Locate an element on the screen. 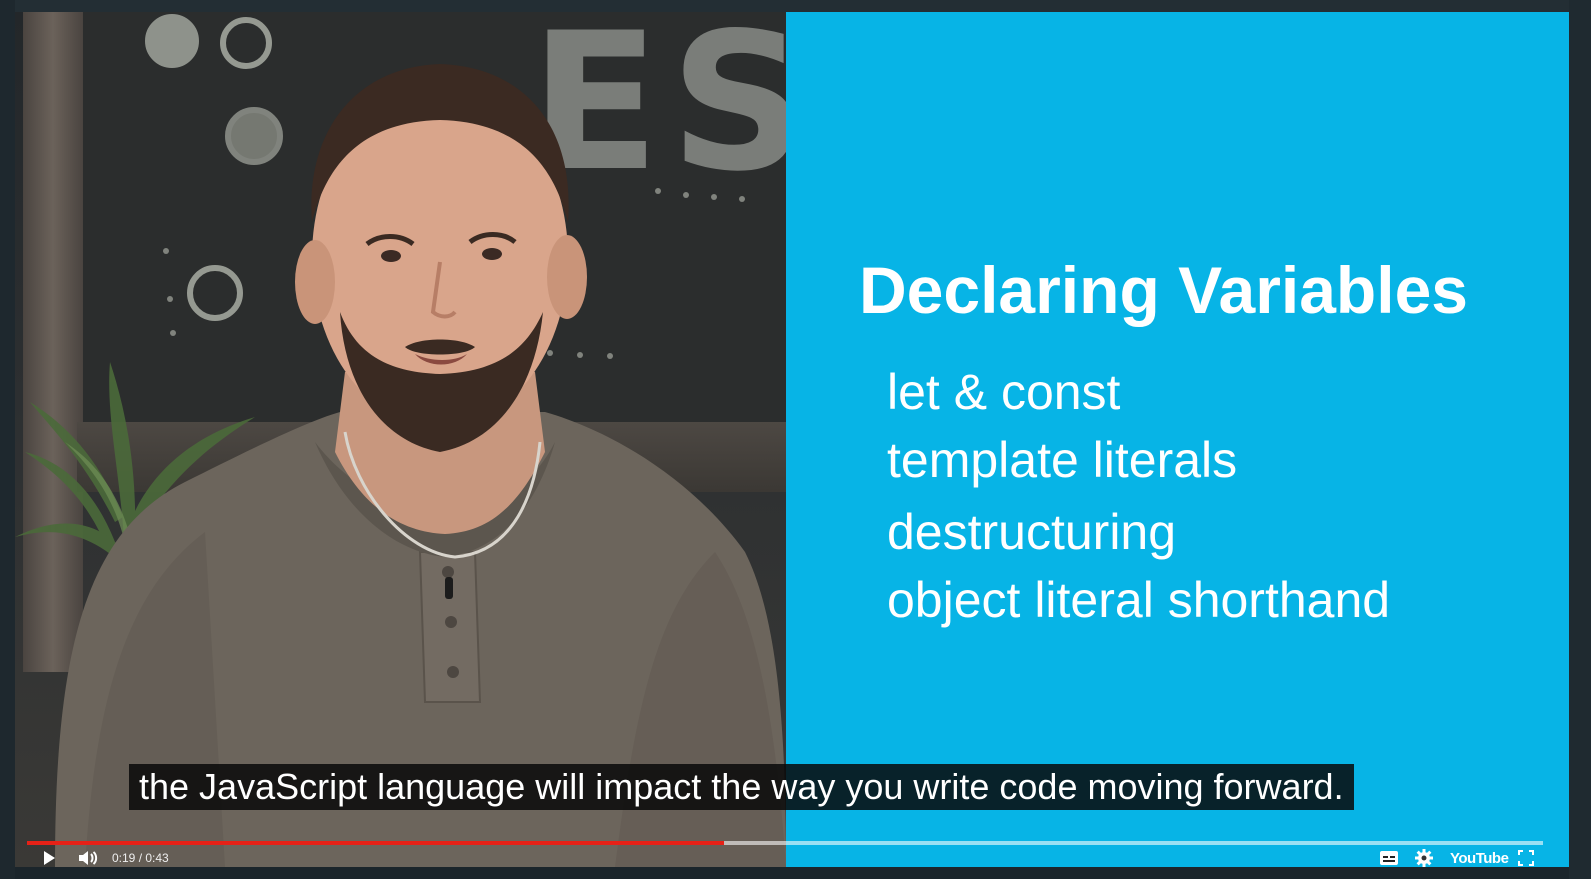  fullscreen-icon is located at coordinates (1526, 858).